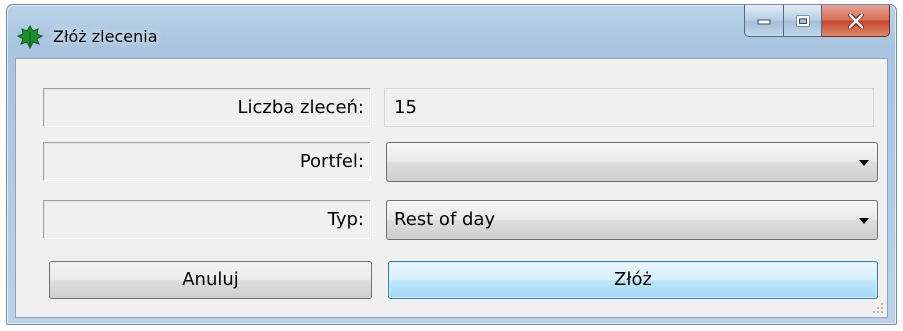 Image resolution: width=903 pixels, height=331 pixels. Describe the element at coordinates (878, 308) in the screenshot. I see `resize-grip-icon` at that location.